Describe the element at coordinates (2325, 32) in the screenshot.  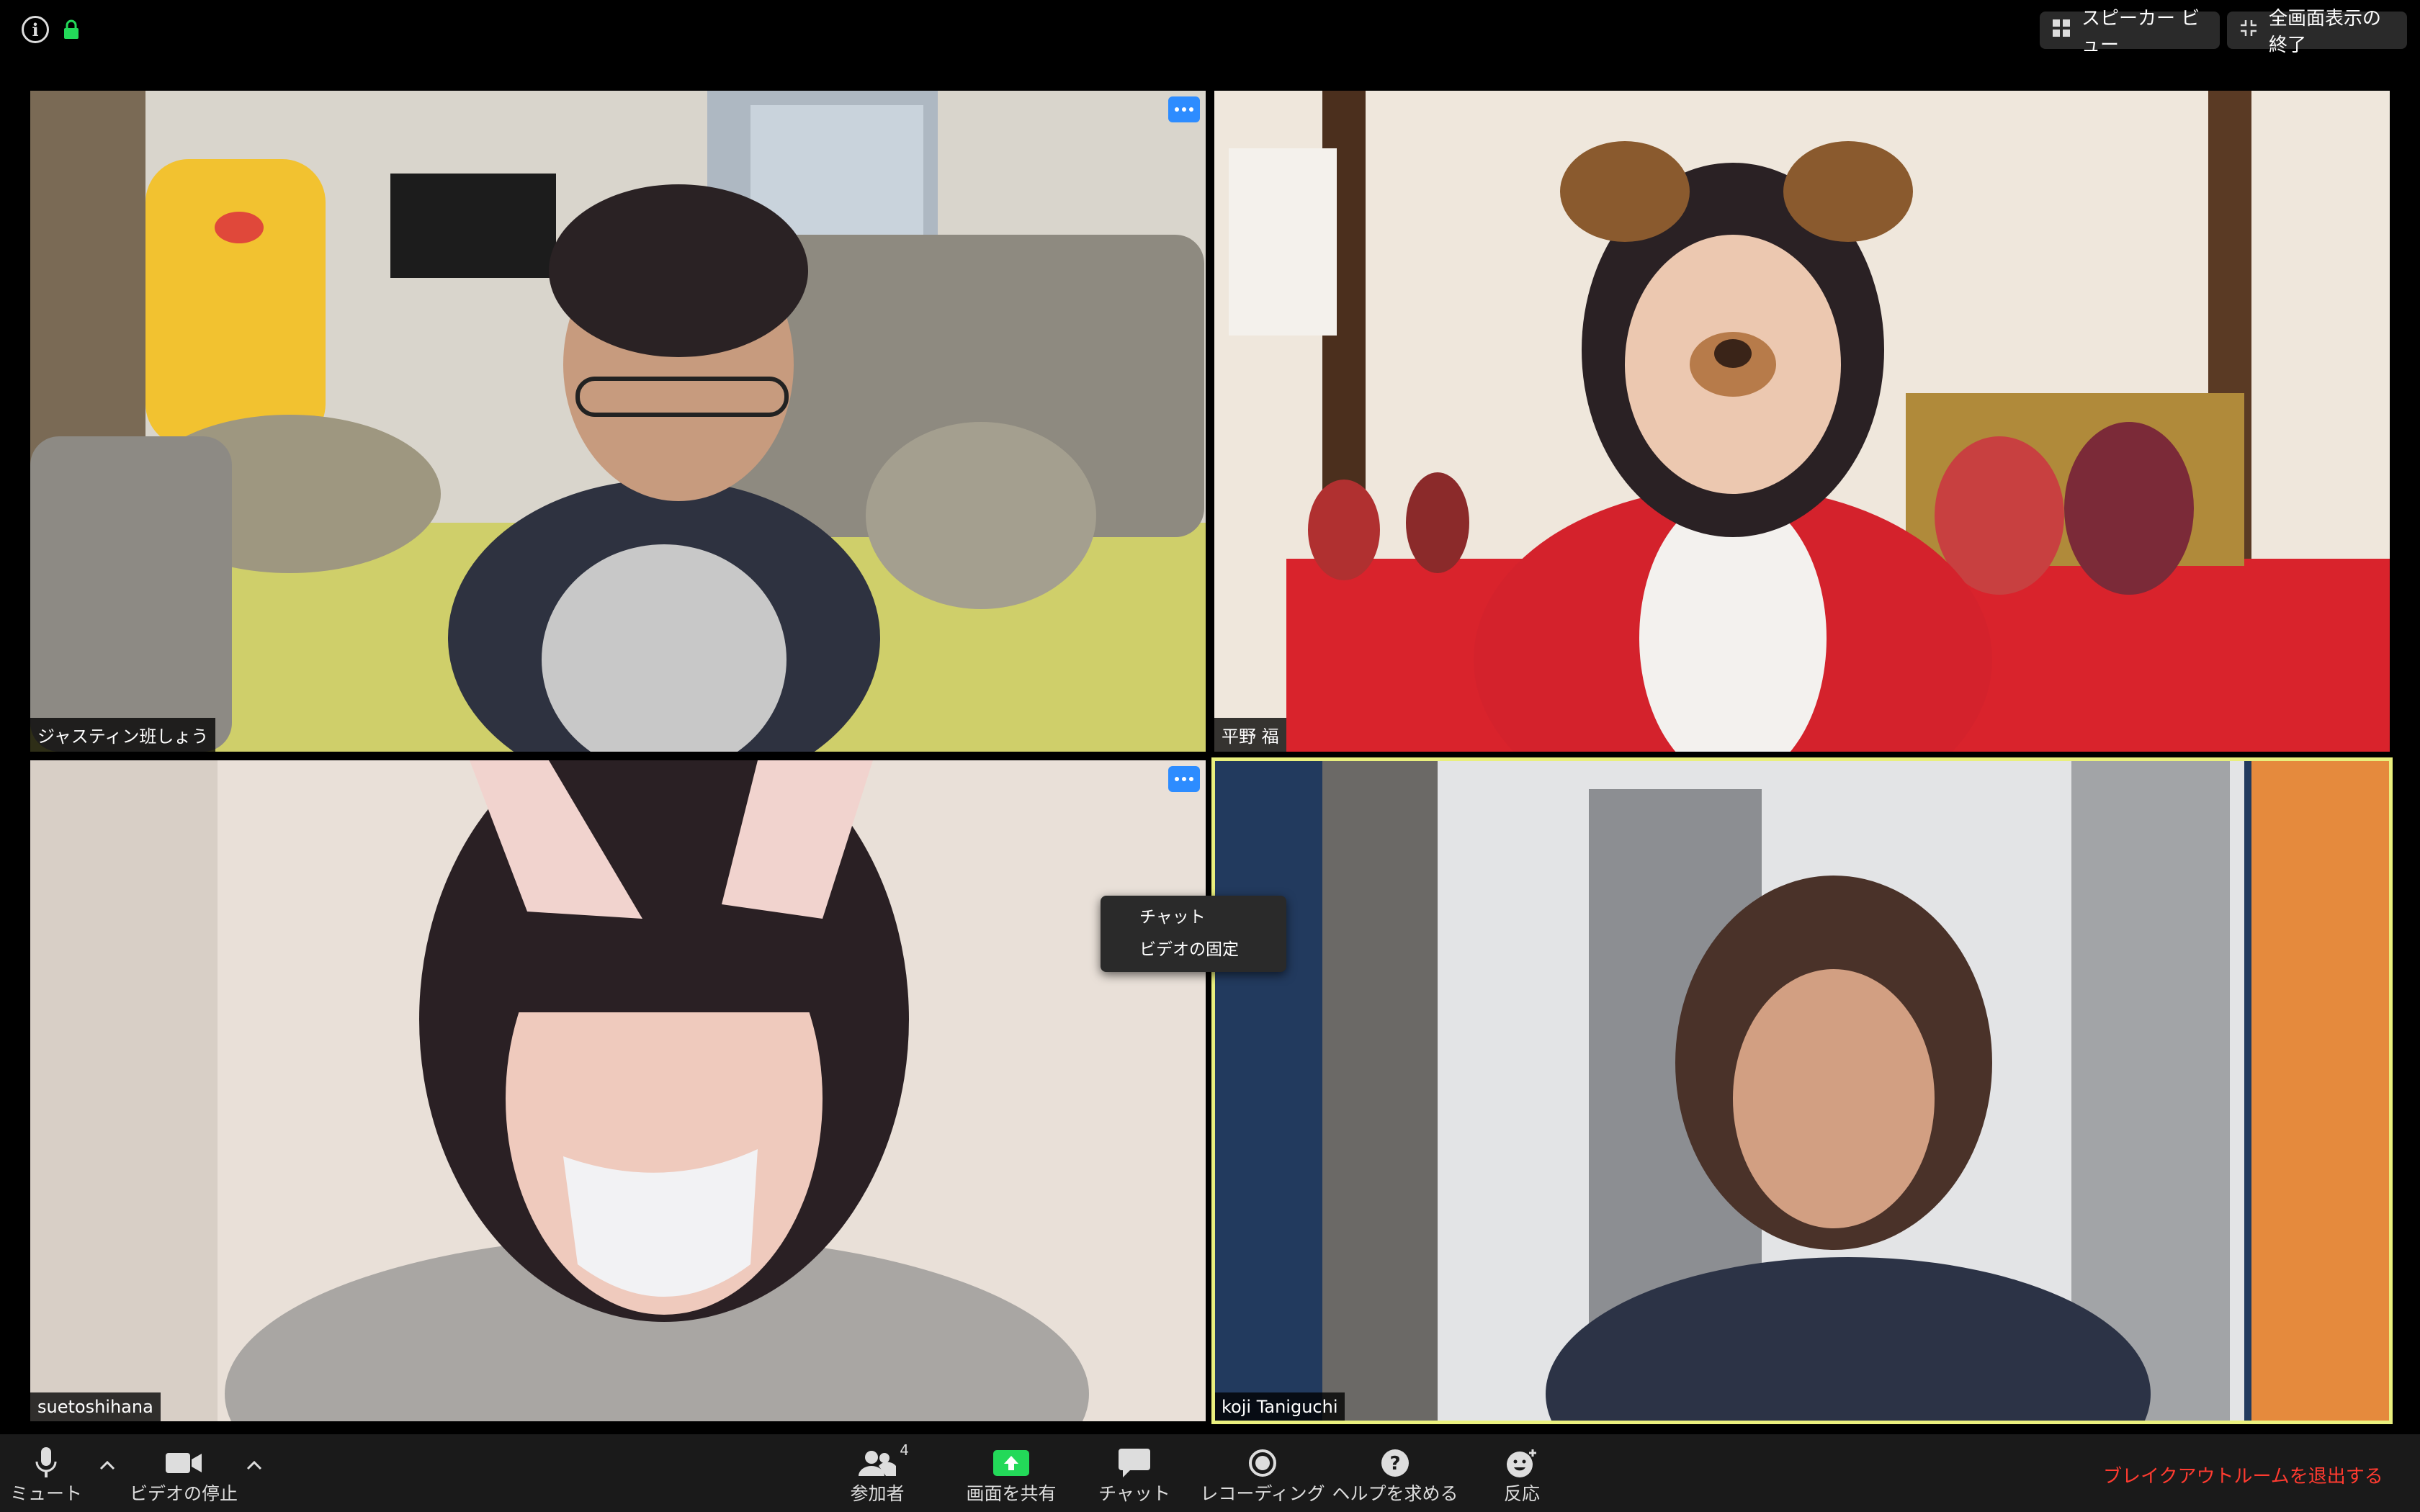
I see `exit-fullscreen-label: 全画面表示の終了` at that location.